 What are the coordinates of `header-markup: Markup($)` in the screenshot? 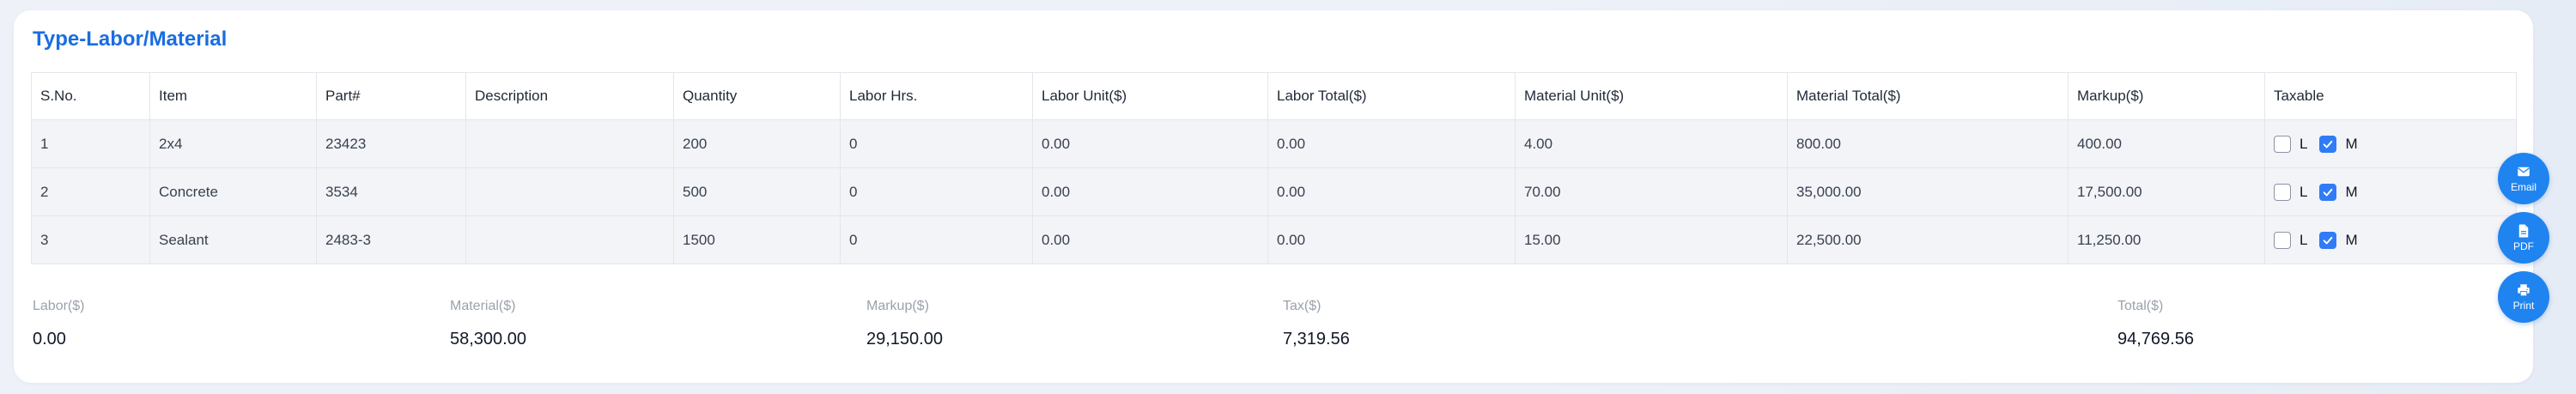 It's located at (2166, 96).